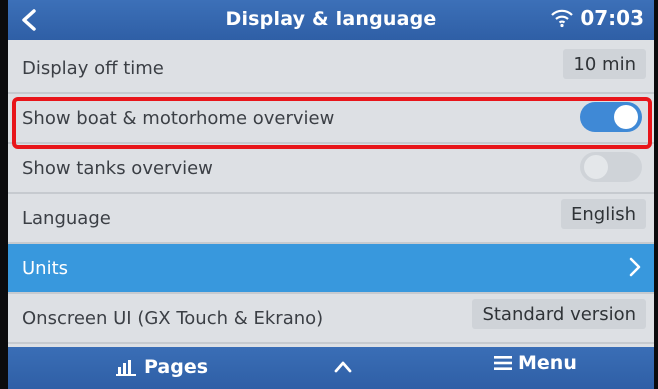 The width and height of the screenshot is (658, 389). I want to click on menu-button: Menu, so click(535, 363).